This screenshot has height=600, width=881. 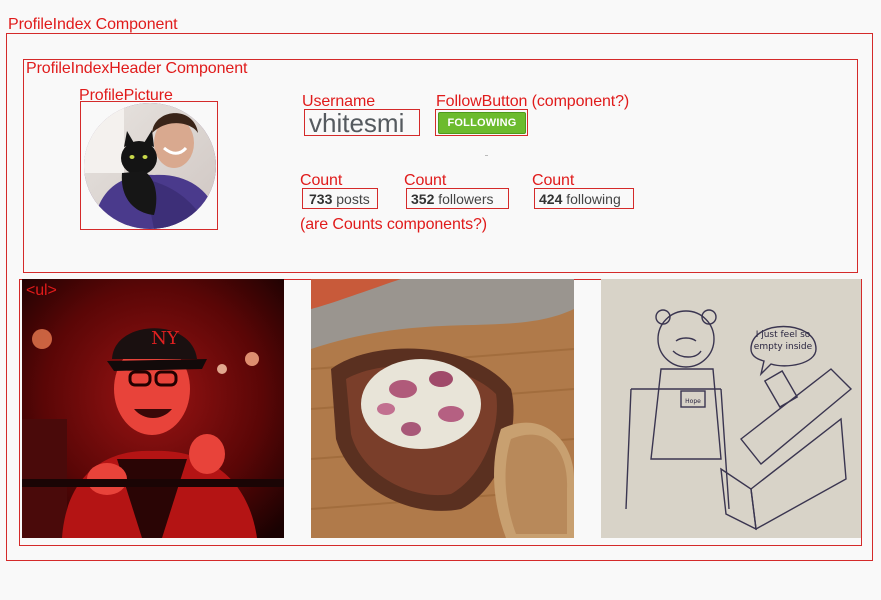 I want to click on photo-food, so click(x=442, y=408).